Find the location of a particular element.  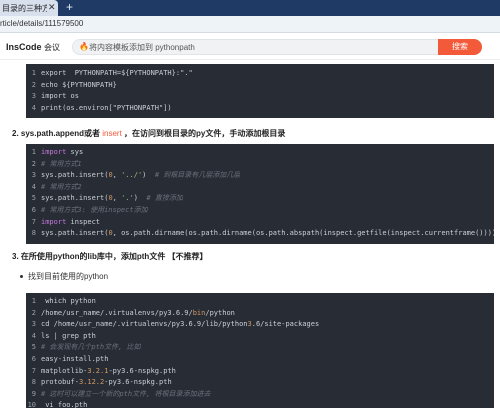

code-text: ls | grep pth is located at coordinates (68, 335).